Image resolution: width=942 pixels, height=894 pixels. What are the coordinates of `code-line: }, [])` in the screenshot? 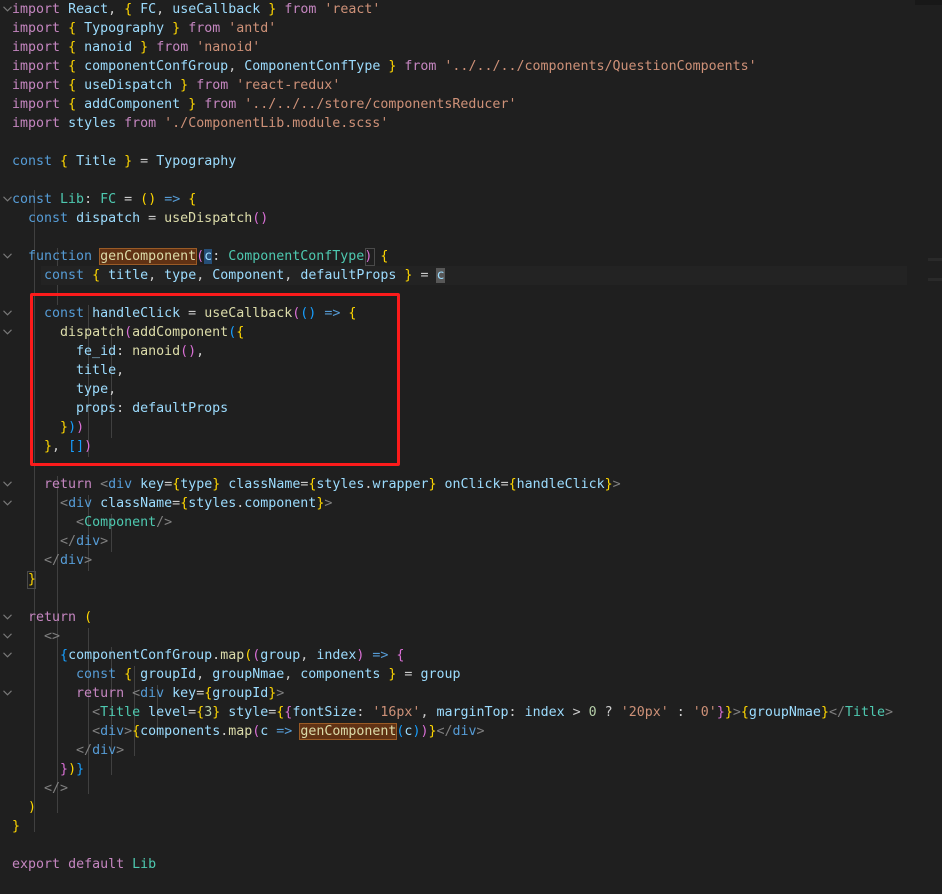 It's located at (52, 446).